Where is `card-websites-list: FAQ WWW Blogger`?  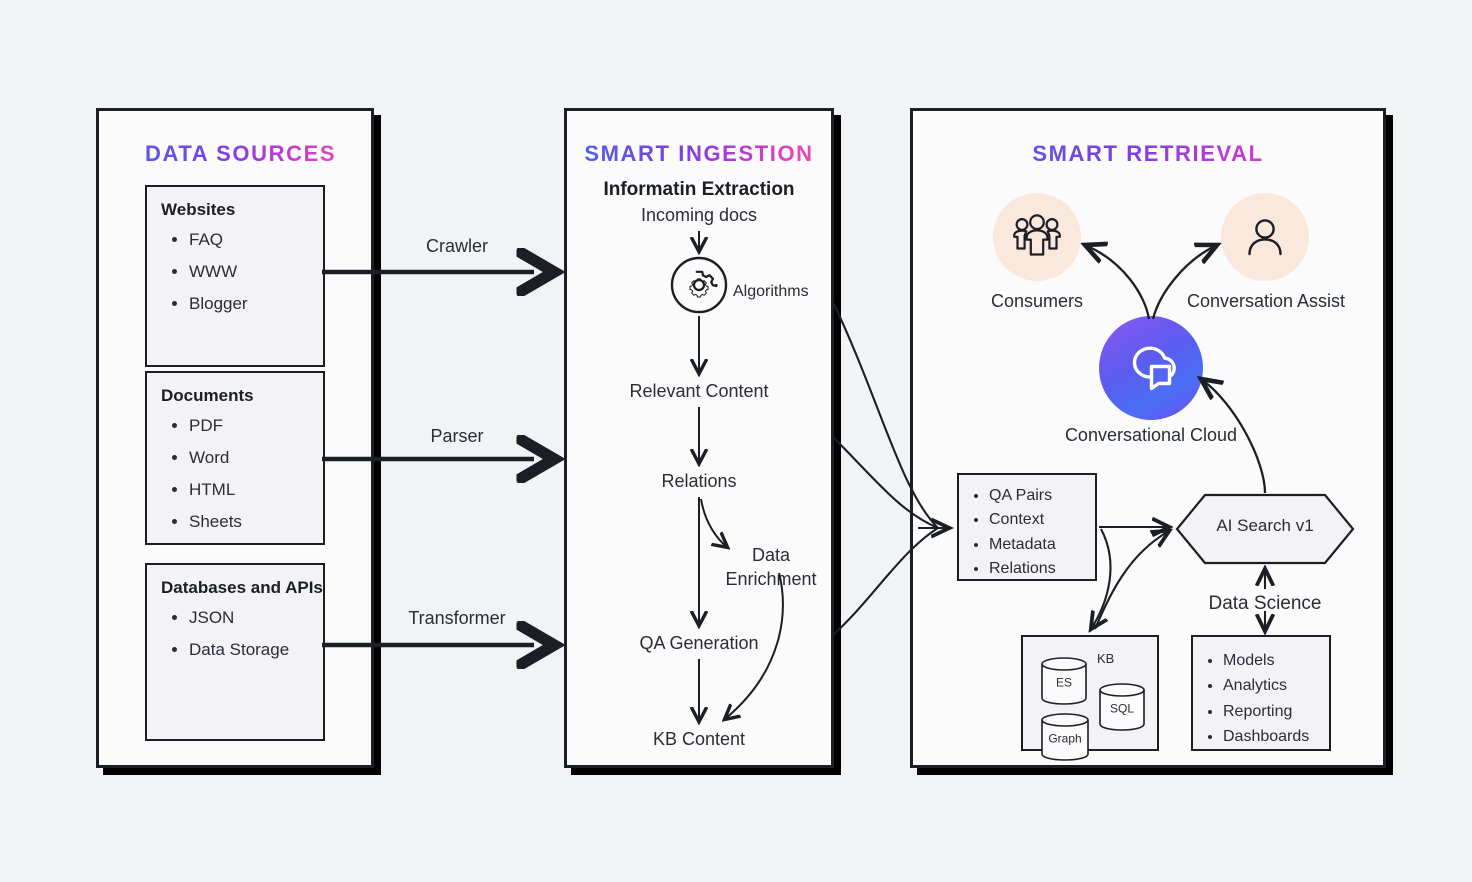 card-websites-list: FAQ WWW Blogger is located at coordinates (235, 272).